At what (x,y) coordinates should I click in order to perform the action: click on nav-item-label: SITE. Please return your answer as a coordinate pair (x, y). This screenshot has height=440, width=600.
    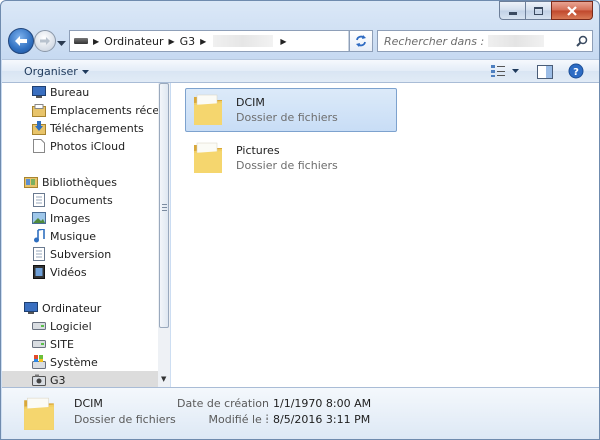
    Looking at the image, I should click on (62, 344).